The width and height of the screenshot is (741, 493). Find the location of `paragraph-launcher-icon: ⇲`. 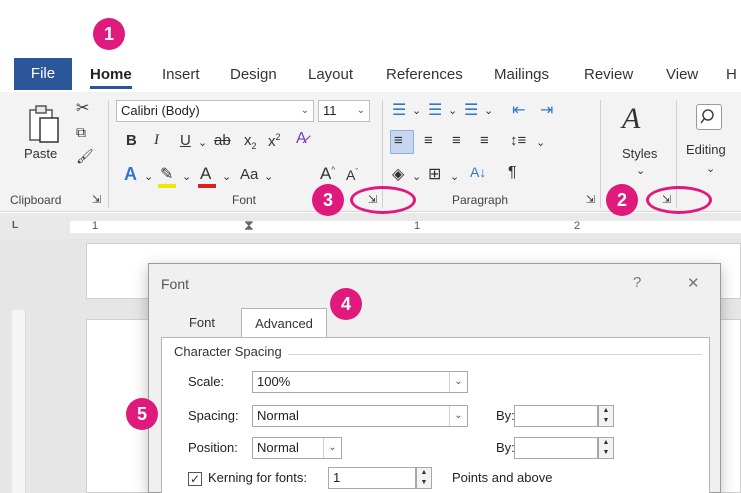

paragraph-launcher-icon: ⇲ is located at coordinates (590, 199).